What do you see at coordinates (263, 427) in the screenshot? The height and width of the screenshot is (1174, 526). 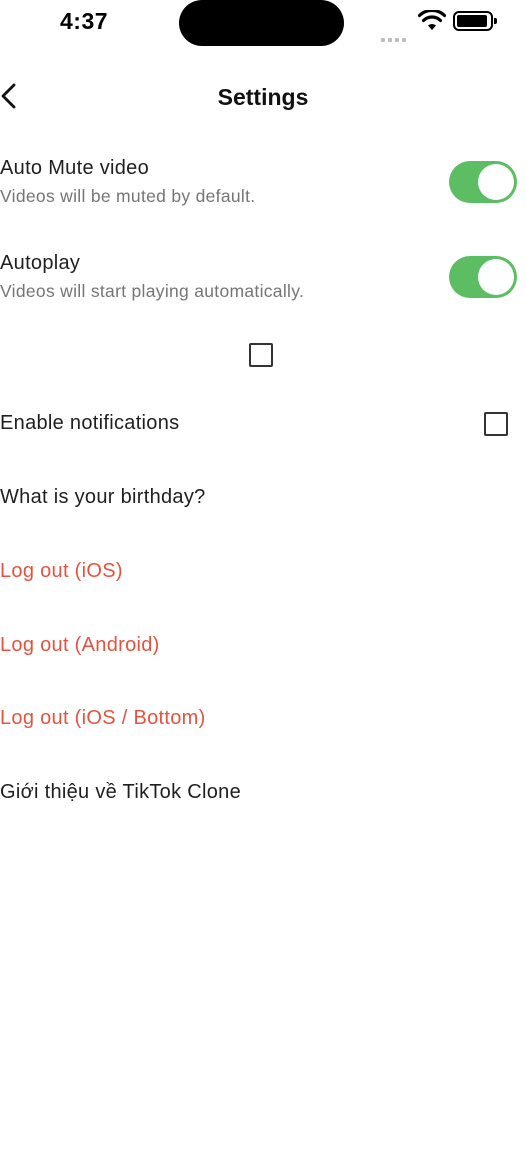 I see `notifications-row: Enable notifications` at bounding box center [263, 427].